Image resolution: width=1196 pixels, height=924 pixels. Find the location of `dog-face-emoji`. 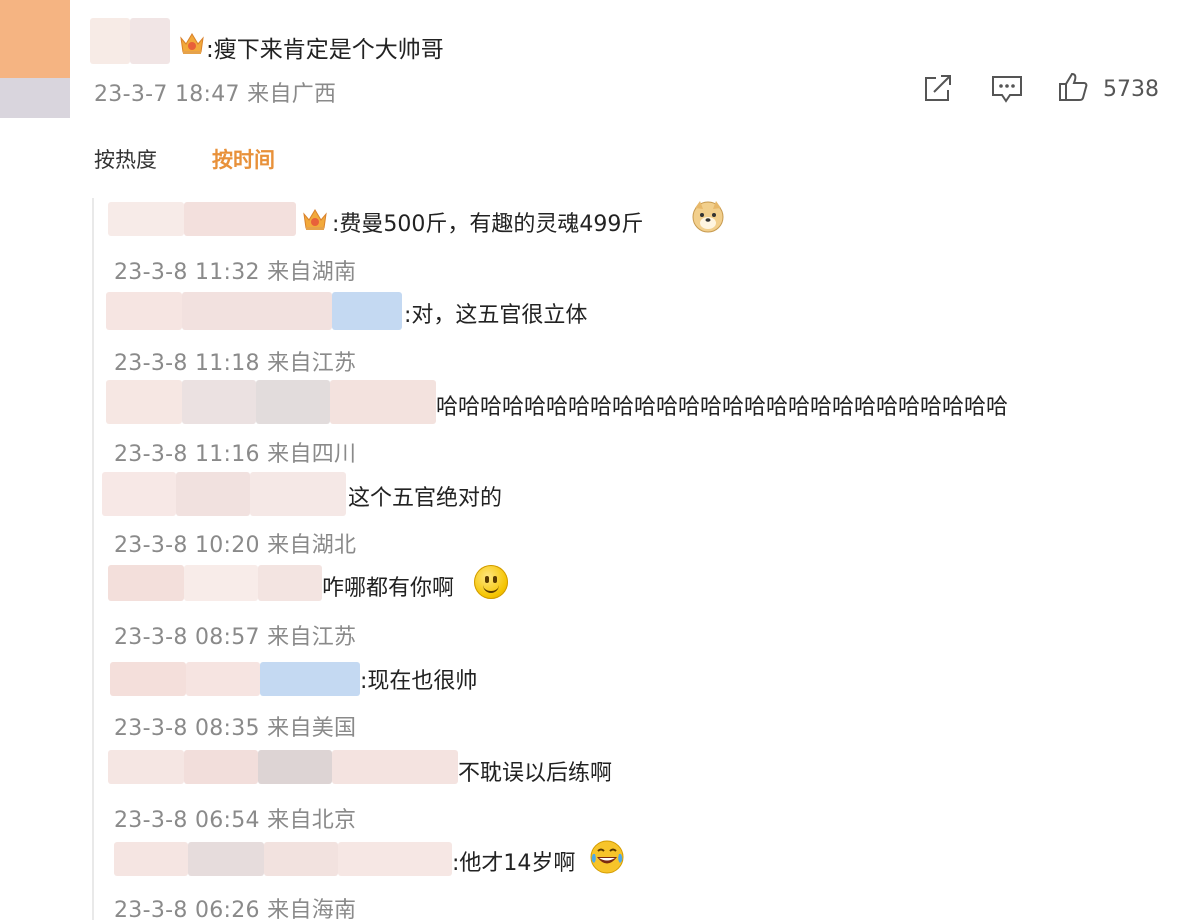

dog-face-emoji is located at coordinates (708, 217).